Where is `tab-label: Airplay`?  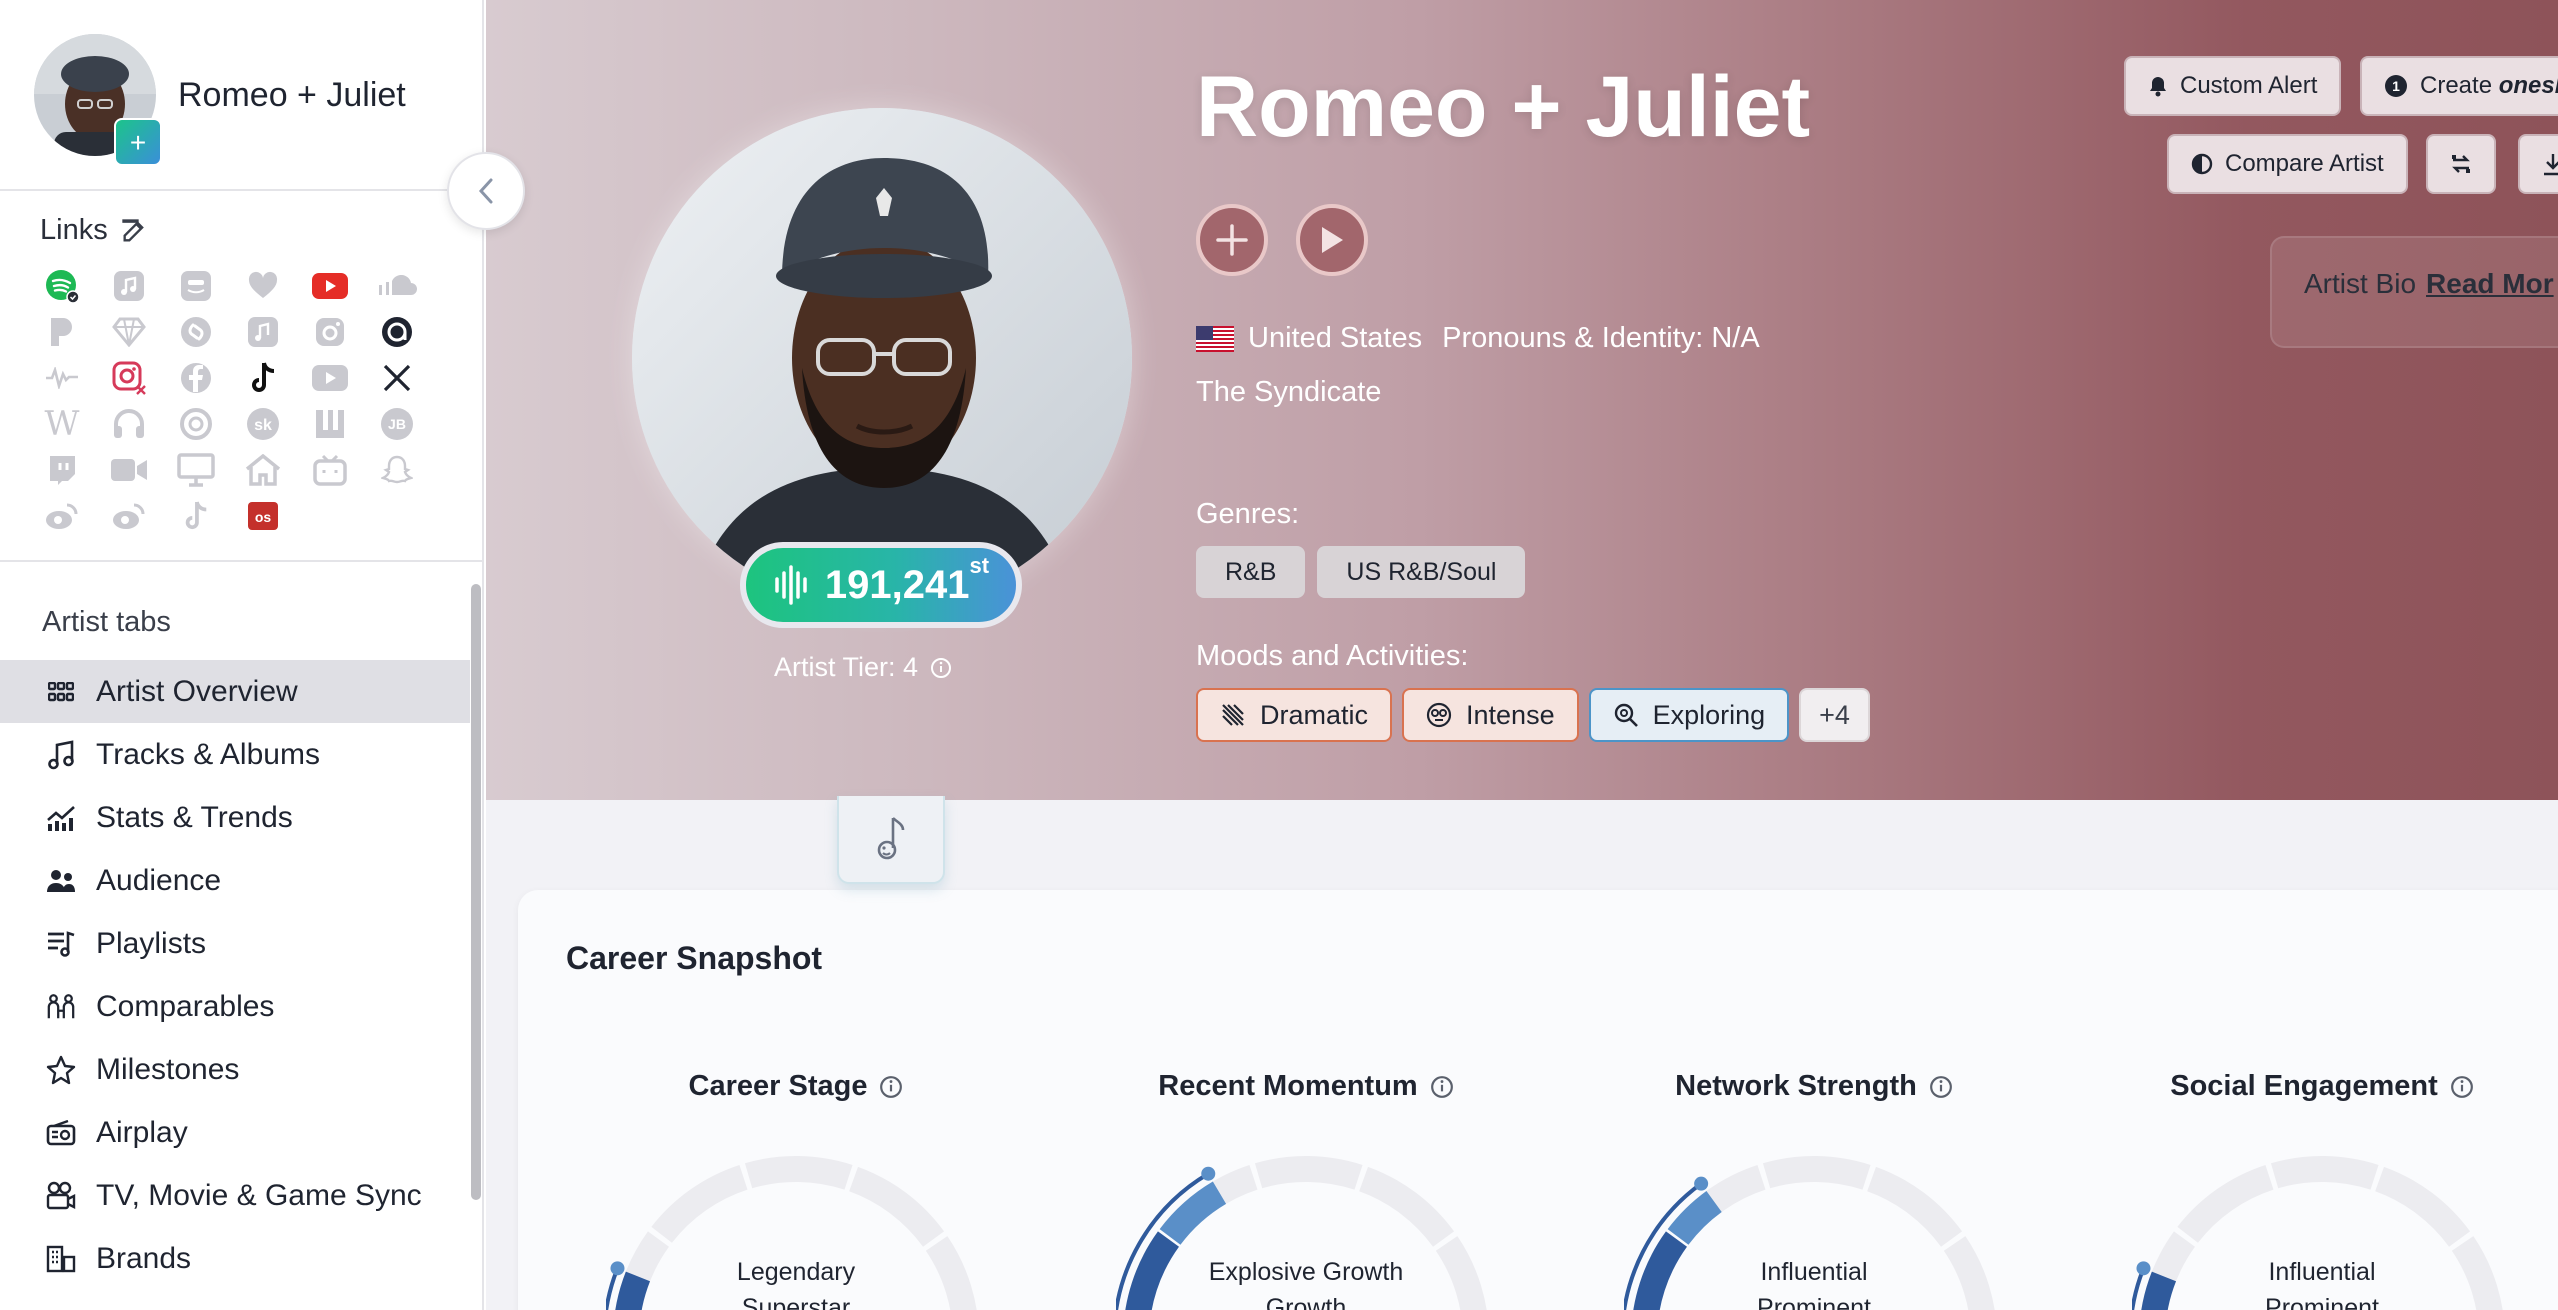 tab-label: Airplay is located at coordinates (142, 1132).